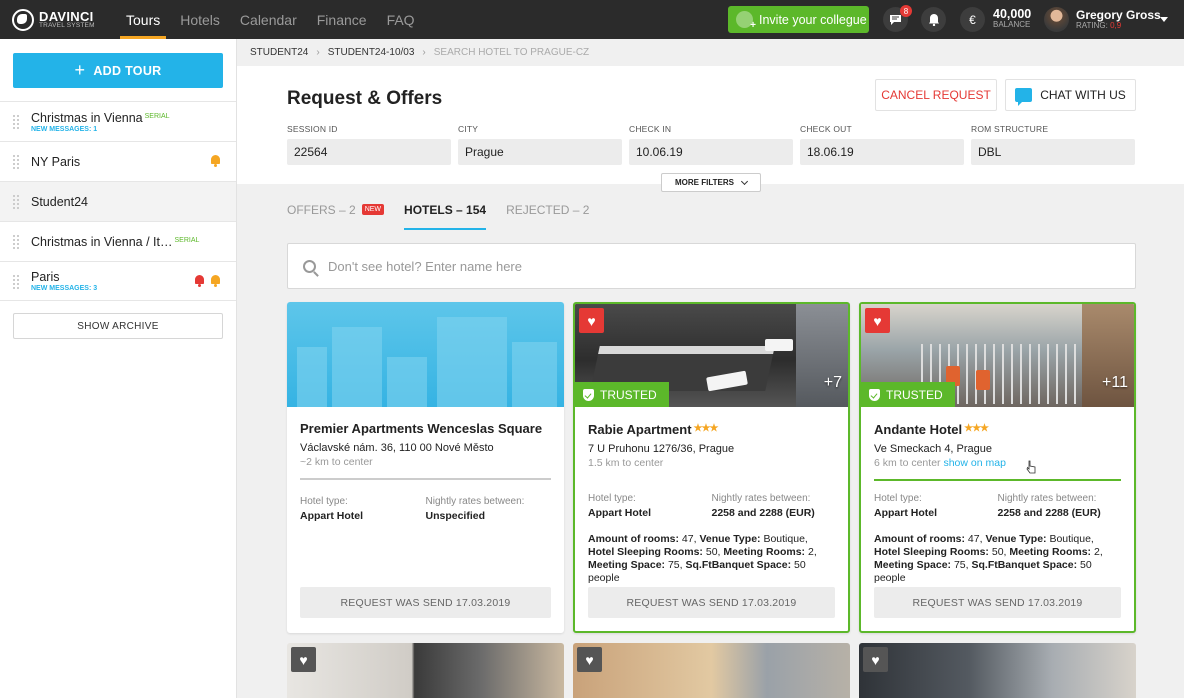 The width and height of the screenshot is (1184, 698). I want to click on messages-button: 8, so click(897, 18).